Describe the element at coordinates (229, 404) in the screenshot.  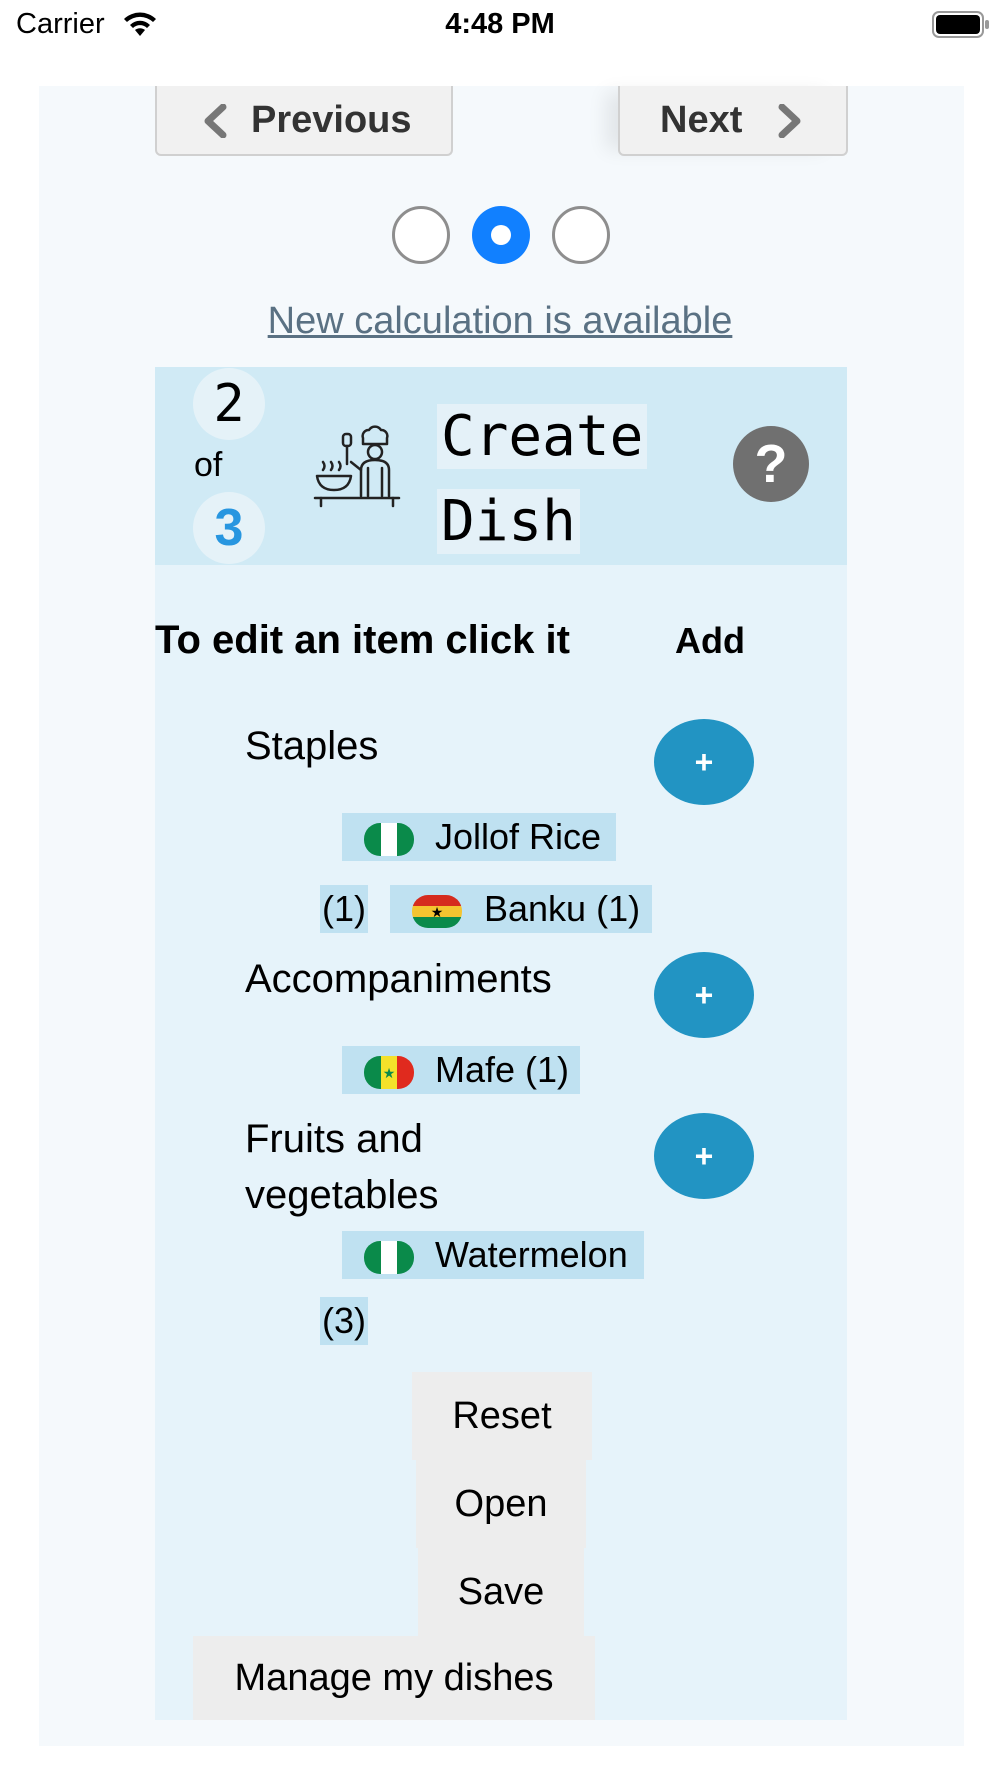
I see `current-step-number: 2` at that location.